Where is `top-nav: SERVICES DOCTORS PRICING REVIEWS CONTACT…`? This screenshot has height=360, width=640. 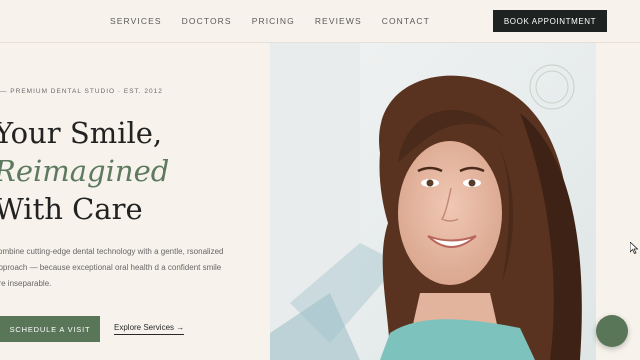
top-nav: SERVICES DOCTORS PRICING REVIEWS CONTACT… is located at coordinates (320, 21).